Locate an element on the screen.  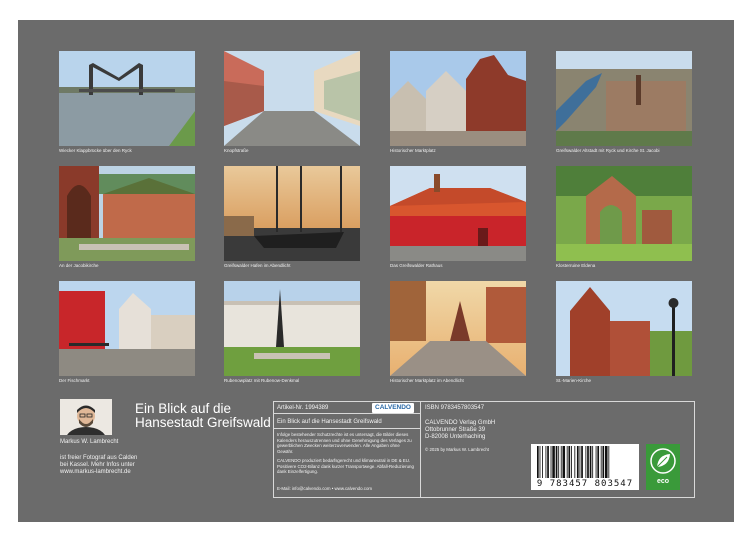
photo-town-hall is located at coordinates (458, 213).